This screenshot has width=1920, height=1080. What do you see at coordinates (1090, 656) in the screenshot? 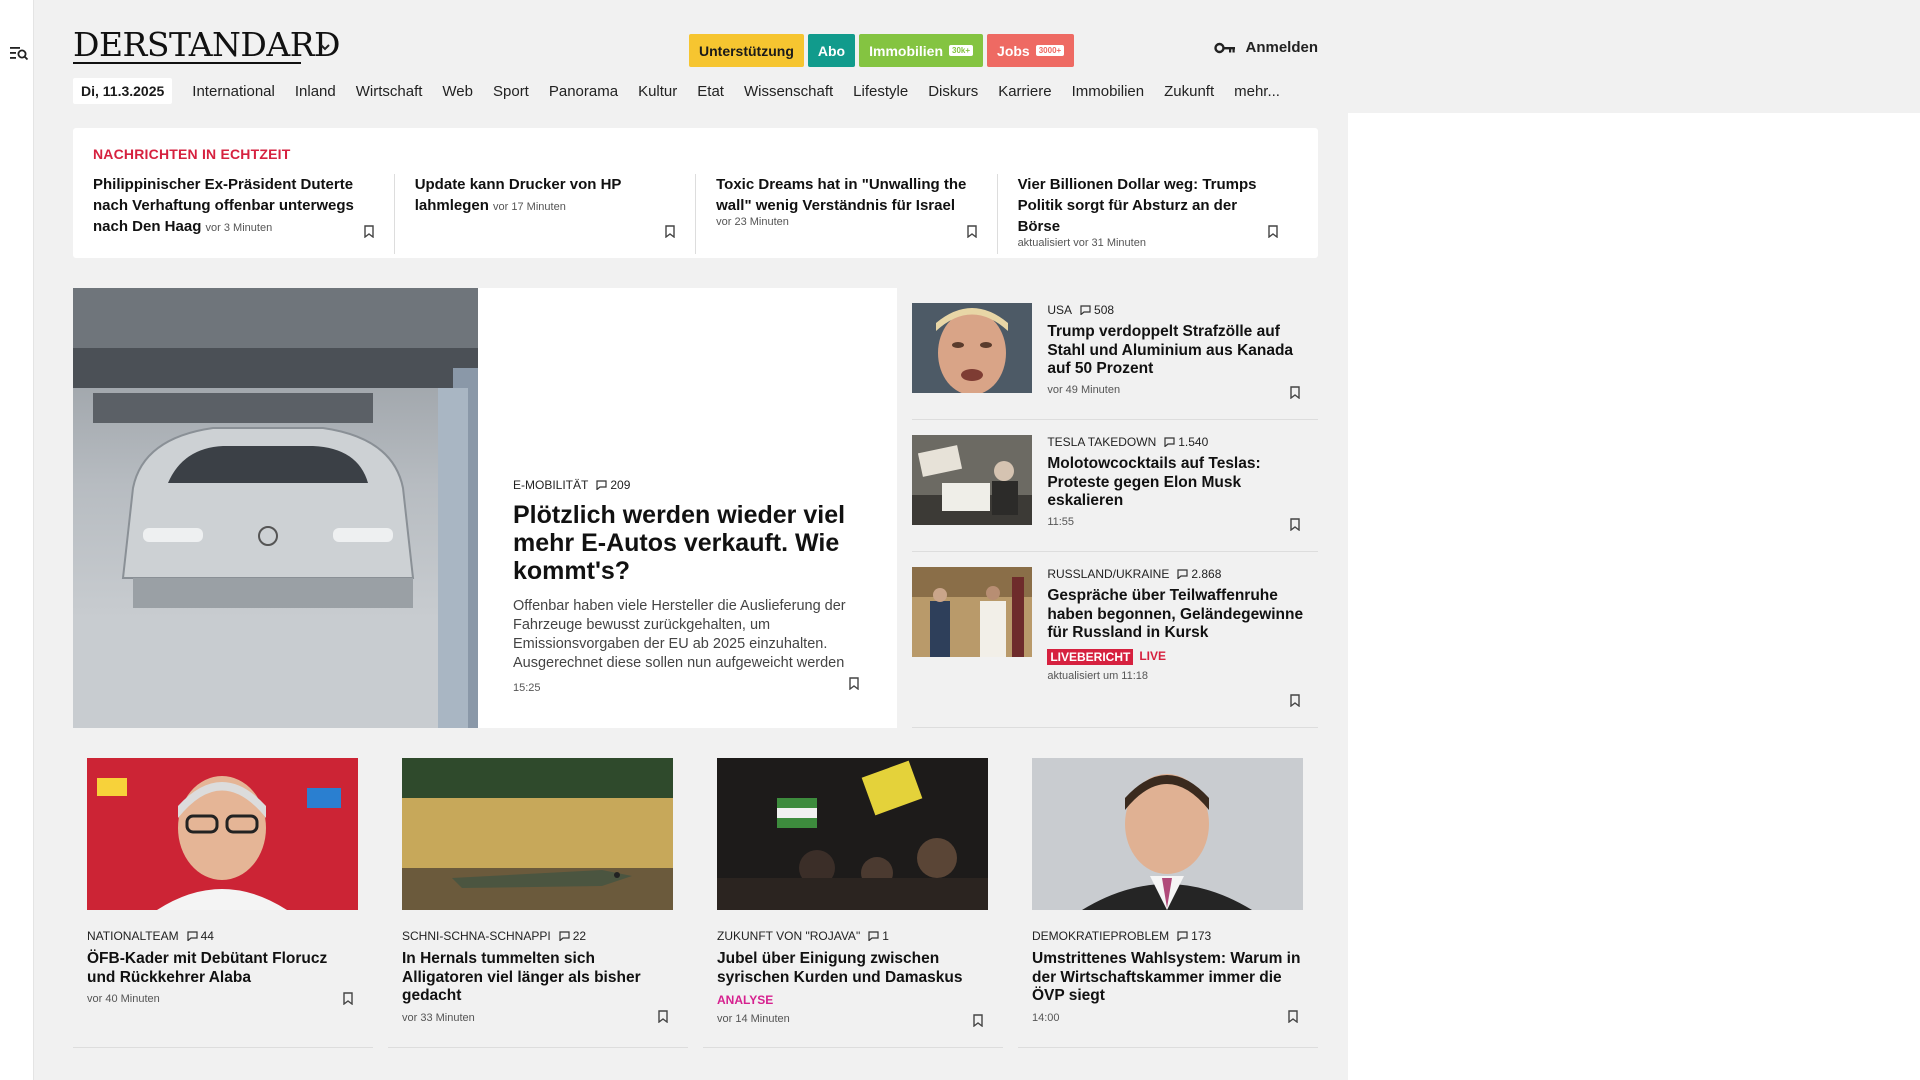
I see `liveblog-badge: LIVEBERICHT` at bounding box center [1090, 656].